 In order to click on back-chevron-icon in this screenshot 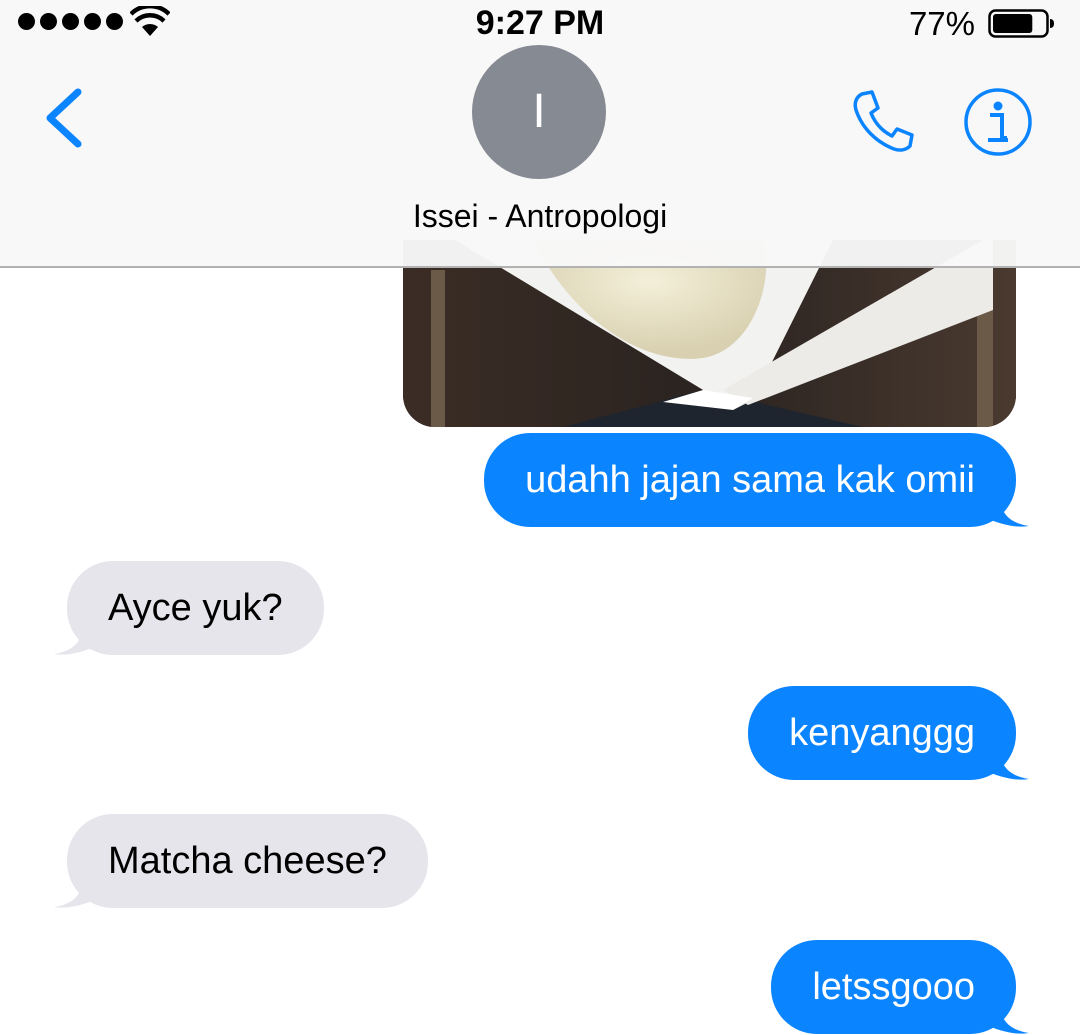, I will do `click(64, 118)`.